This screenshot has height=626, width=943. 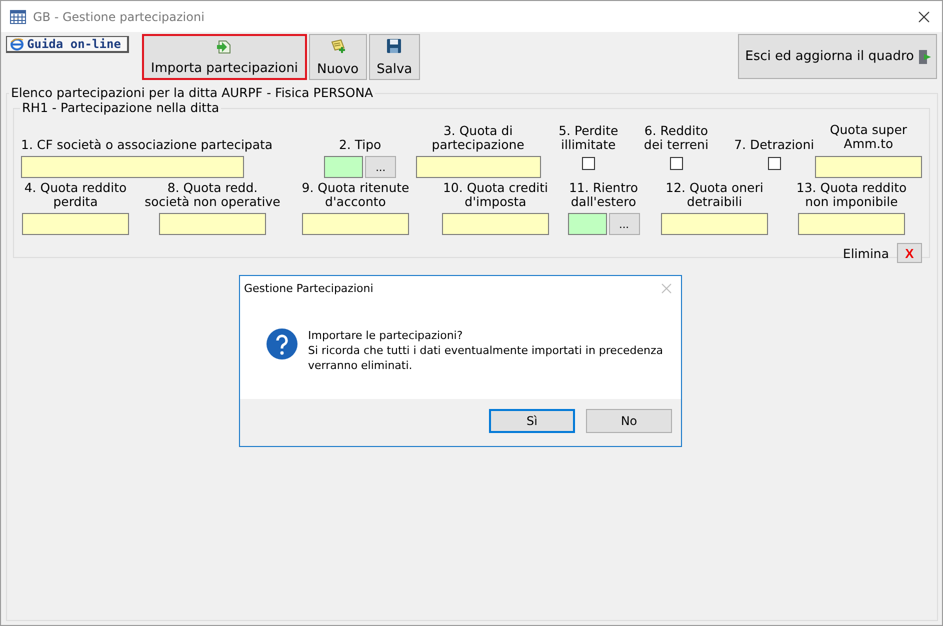 What do you see at coordinates (851, 195) in the screenshot?
I see `field-label: 13. Quota reddito non imponibile` at bounding box center [851, 195].